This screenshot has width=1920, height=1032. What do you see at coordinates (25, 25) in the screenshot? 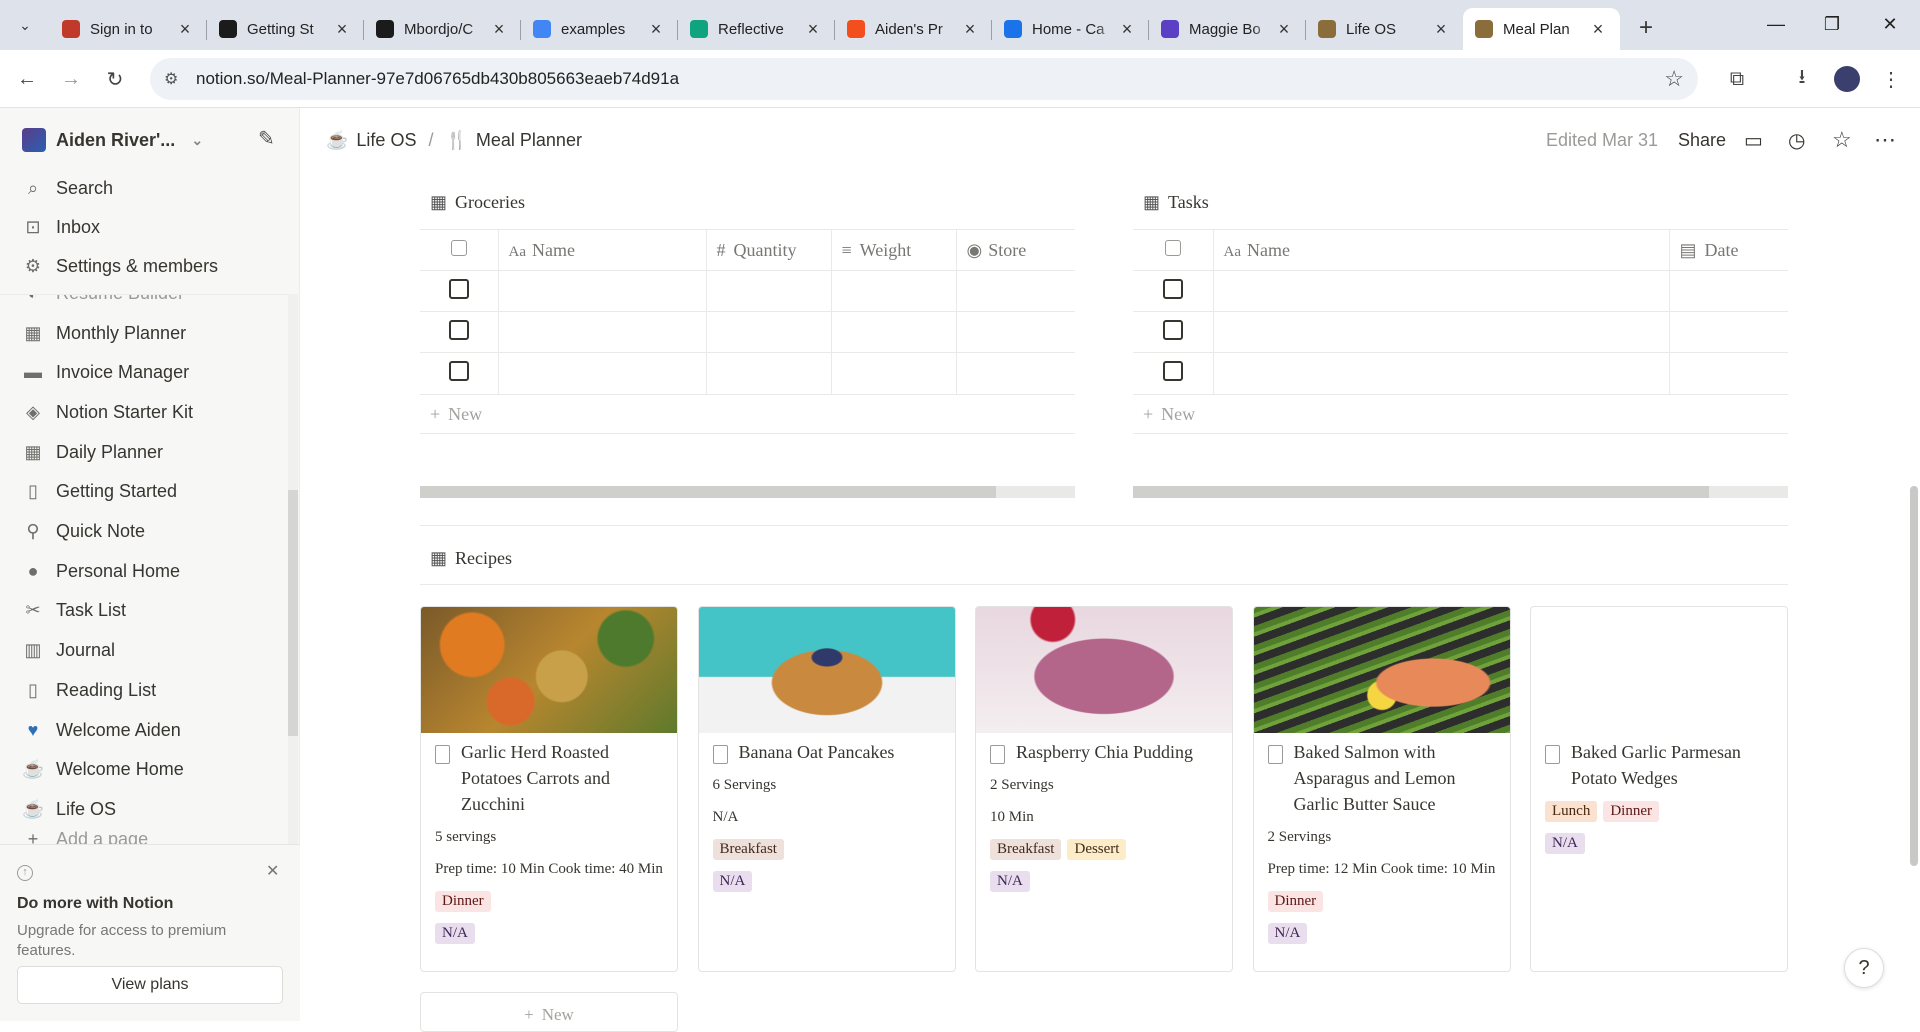
I see `tab-search-icon: ⌄` at bounding box center [25, 25].